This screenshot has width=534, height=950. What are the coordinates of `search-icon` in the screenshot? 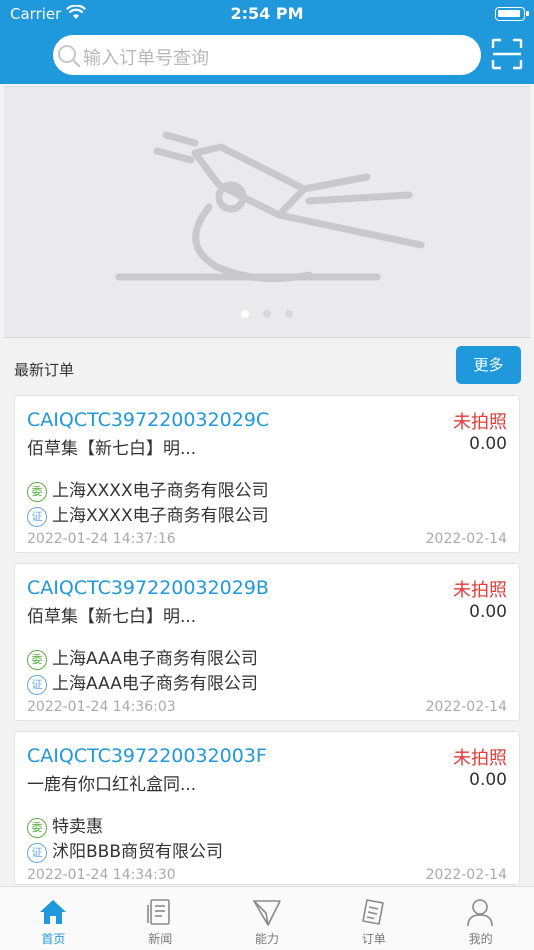 It's located at (69, 56).